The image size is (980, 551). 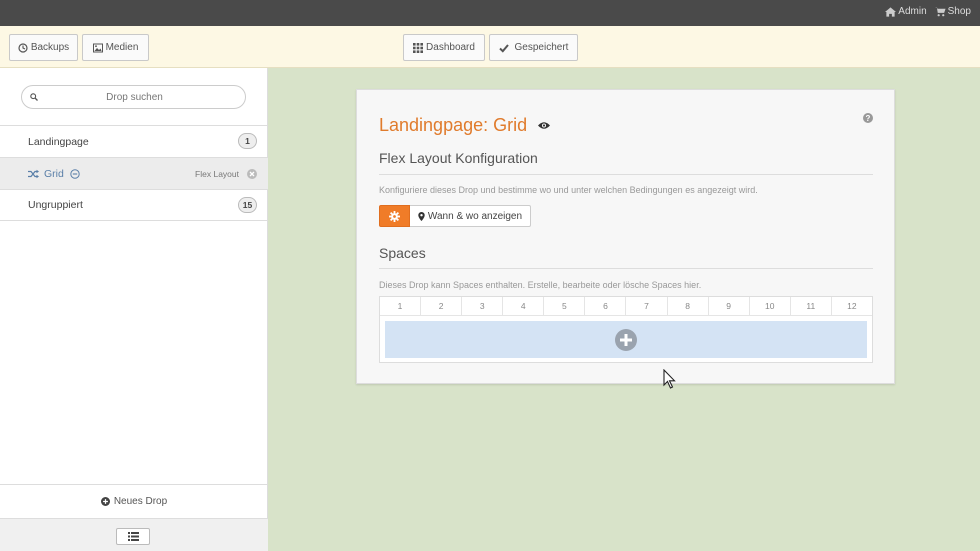 What do you see at coordinates (450, 47) in the screenshot?
I see `dashboard-label: Dashboard` at bounding box center [450, 47].